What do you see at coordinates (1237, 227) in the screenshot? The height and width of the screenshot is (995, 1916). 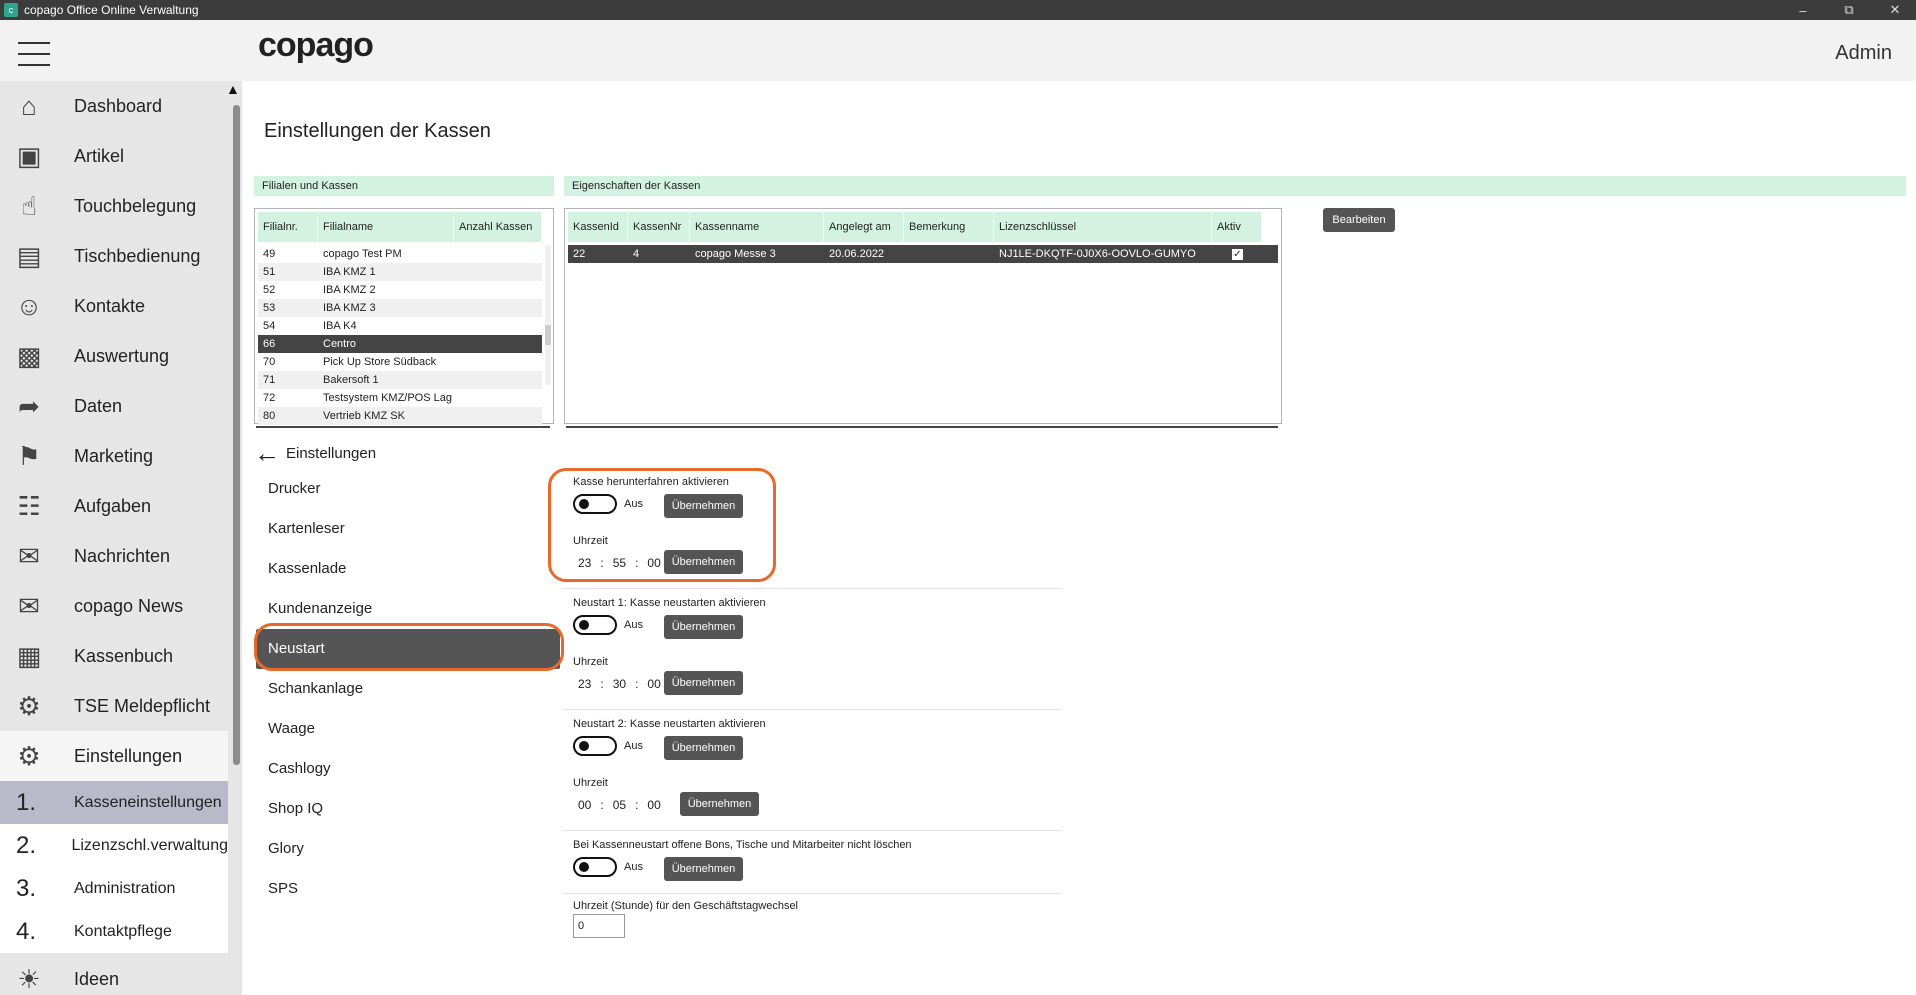 I see `col-aktiv: Aktiv` at bounding box center [1237, 227].